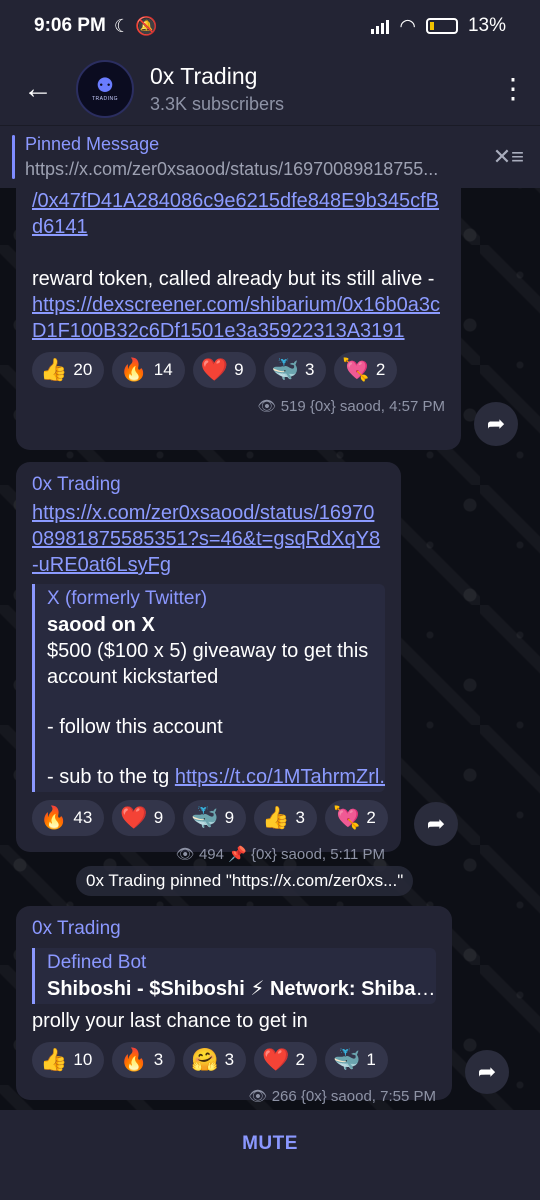  I want to click on signal-icon, so click(380, 26).